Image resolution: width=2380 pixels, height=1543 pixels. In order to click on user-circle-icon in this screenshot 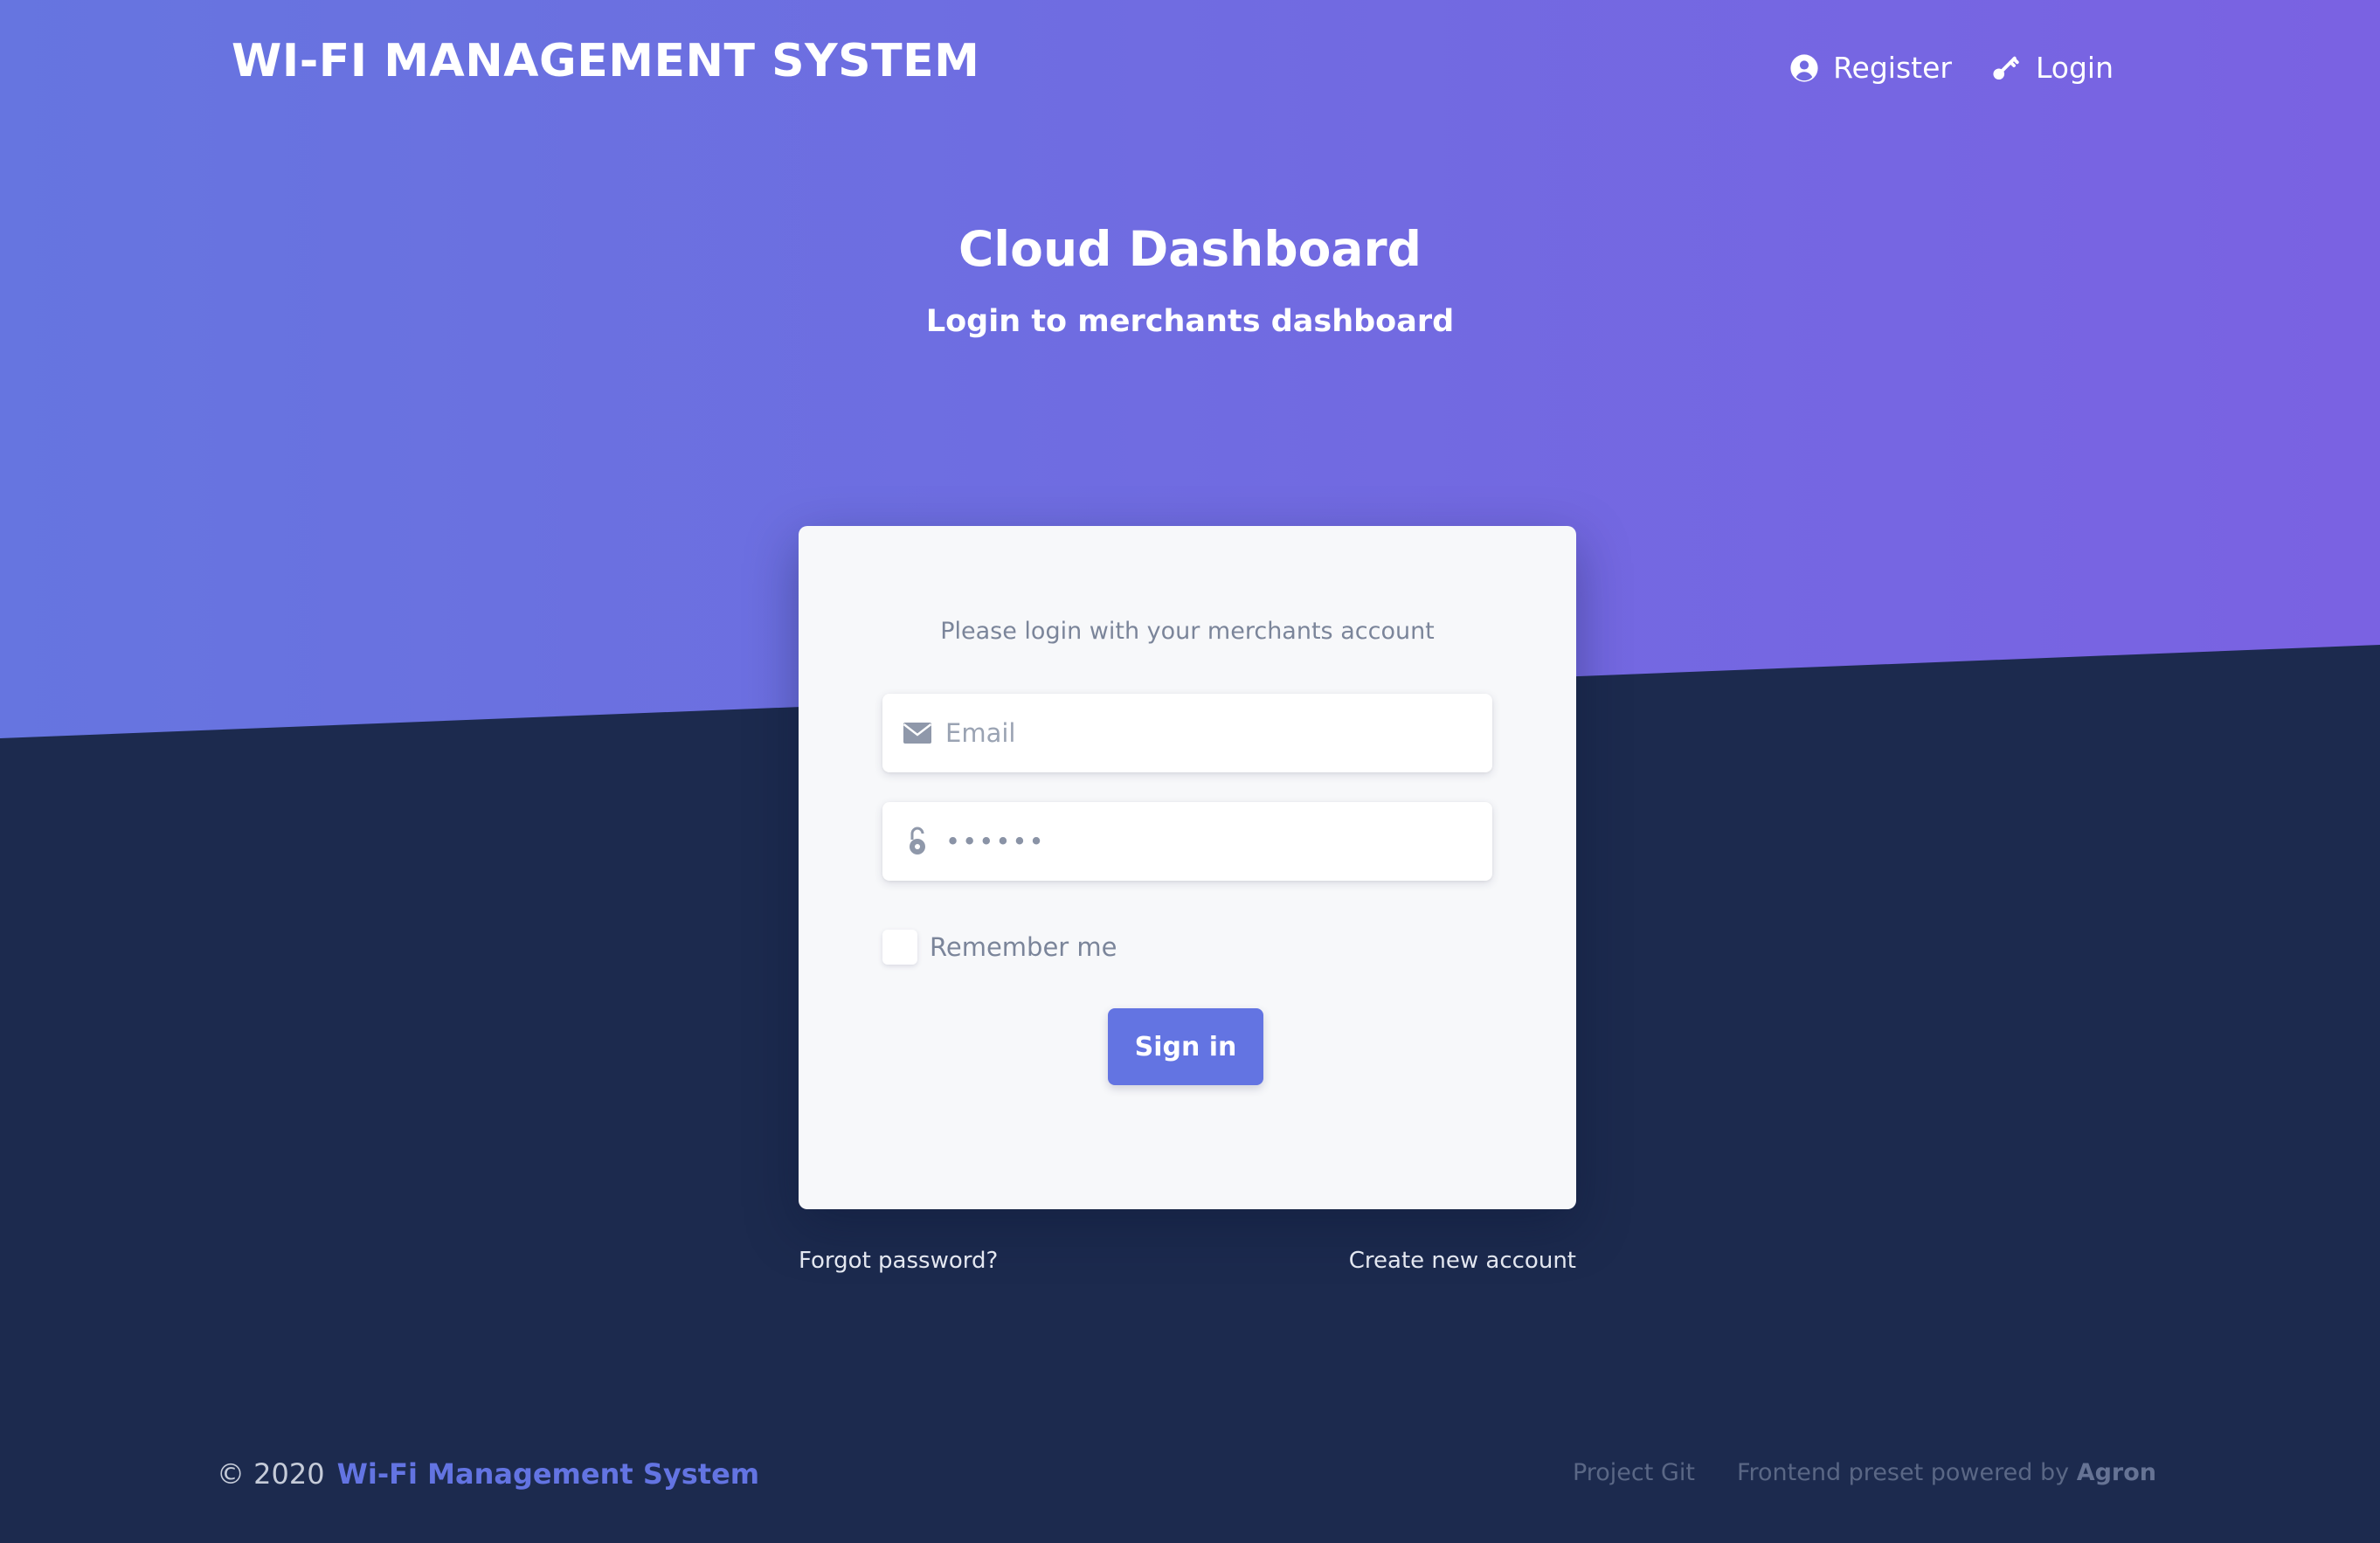, I will do `click(1804, 68)`.